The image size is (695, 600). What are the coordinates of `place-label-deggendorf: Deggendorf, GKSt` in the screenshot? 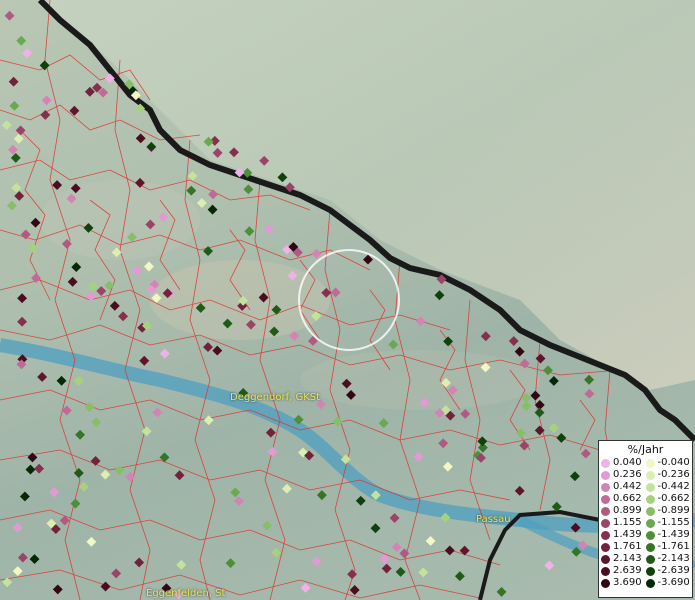 It's located at (275, 397).